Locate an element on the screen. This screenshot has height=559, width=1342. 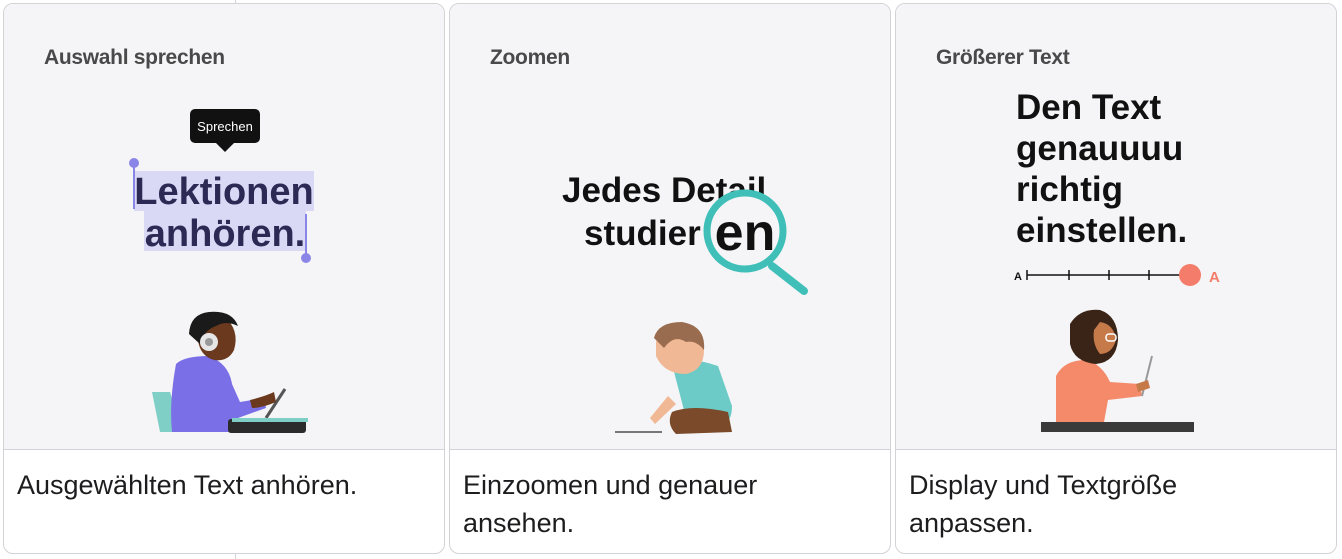
text-size-slider: A A is located at coordinates (1117, 275).